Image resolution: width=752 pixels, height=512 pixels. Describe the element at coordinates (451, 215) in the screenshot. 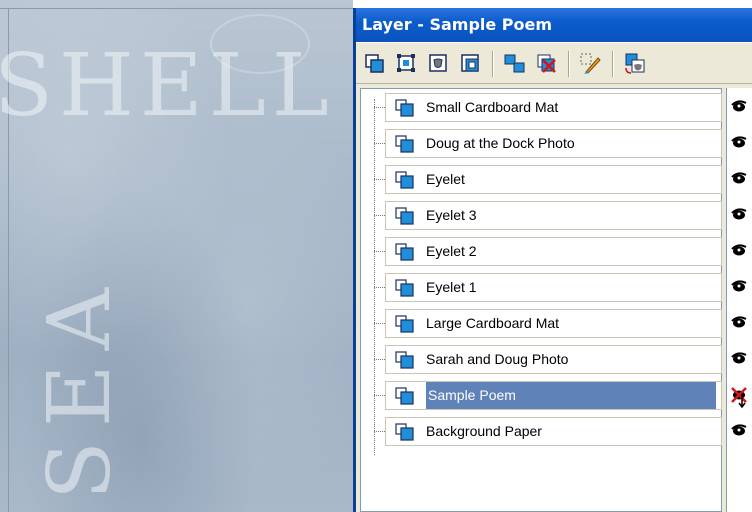

I see `layer-name: Eyelet 3` at that location.